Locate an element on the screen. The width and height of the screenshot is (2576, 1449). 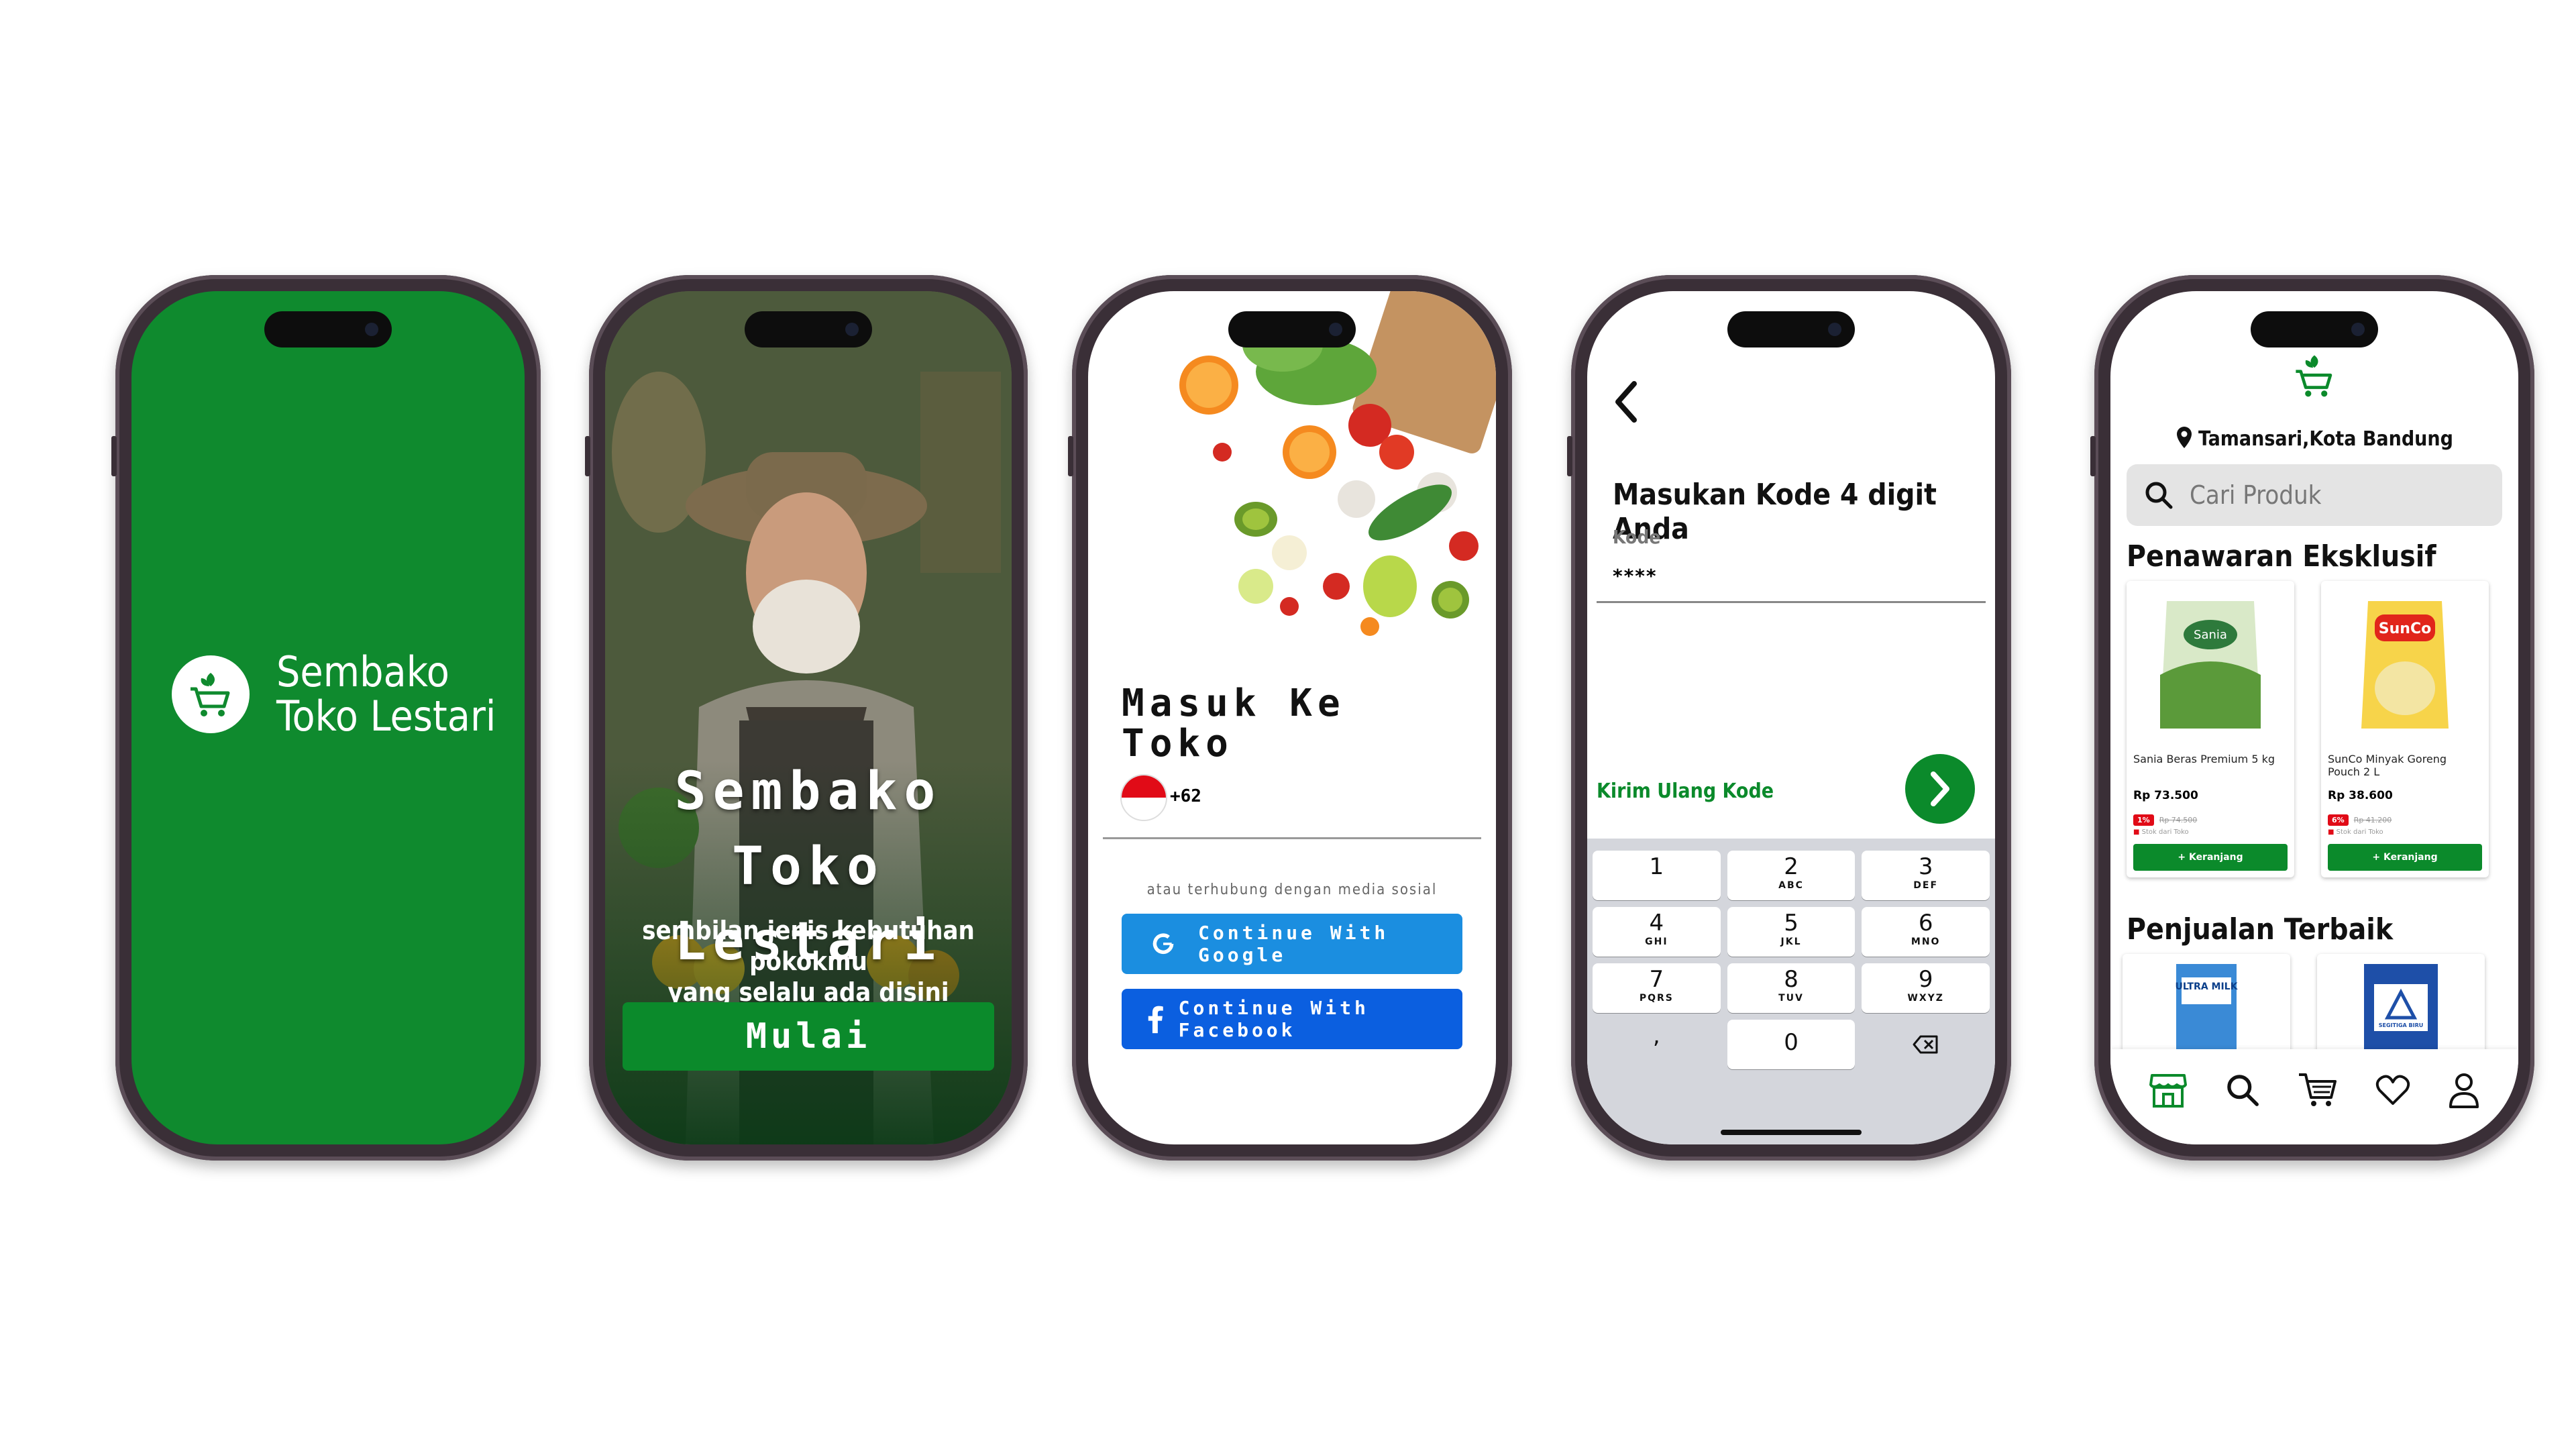
google-icon is located at coordinates (1163, 944).